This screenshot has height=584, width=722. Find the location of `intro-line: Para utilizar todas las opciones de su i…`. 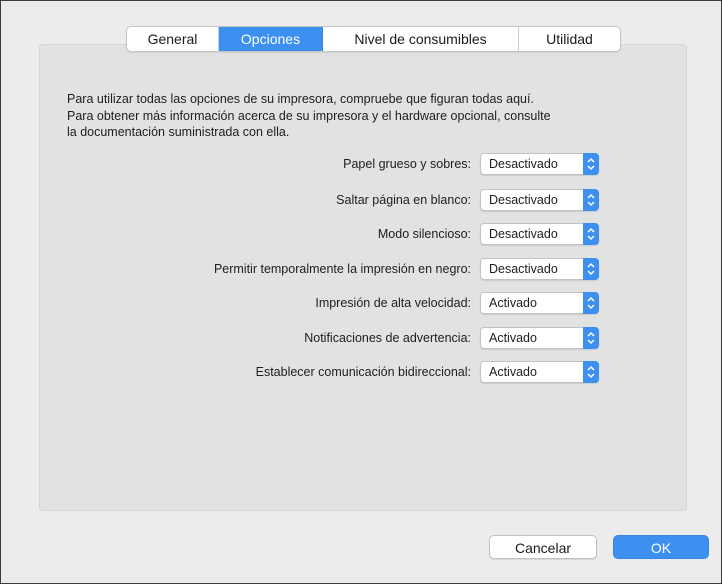

intro-line: Para utilizar todas las opciones de su i… is located at coordinates (300, 99).